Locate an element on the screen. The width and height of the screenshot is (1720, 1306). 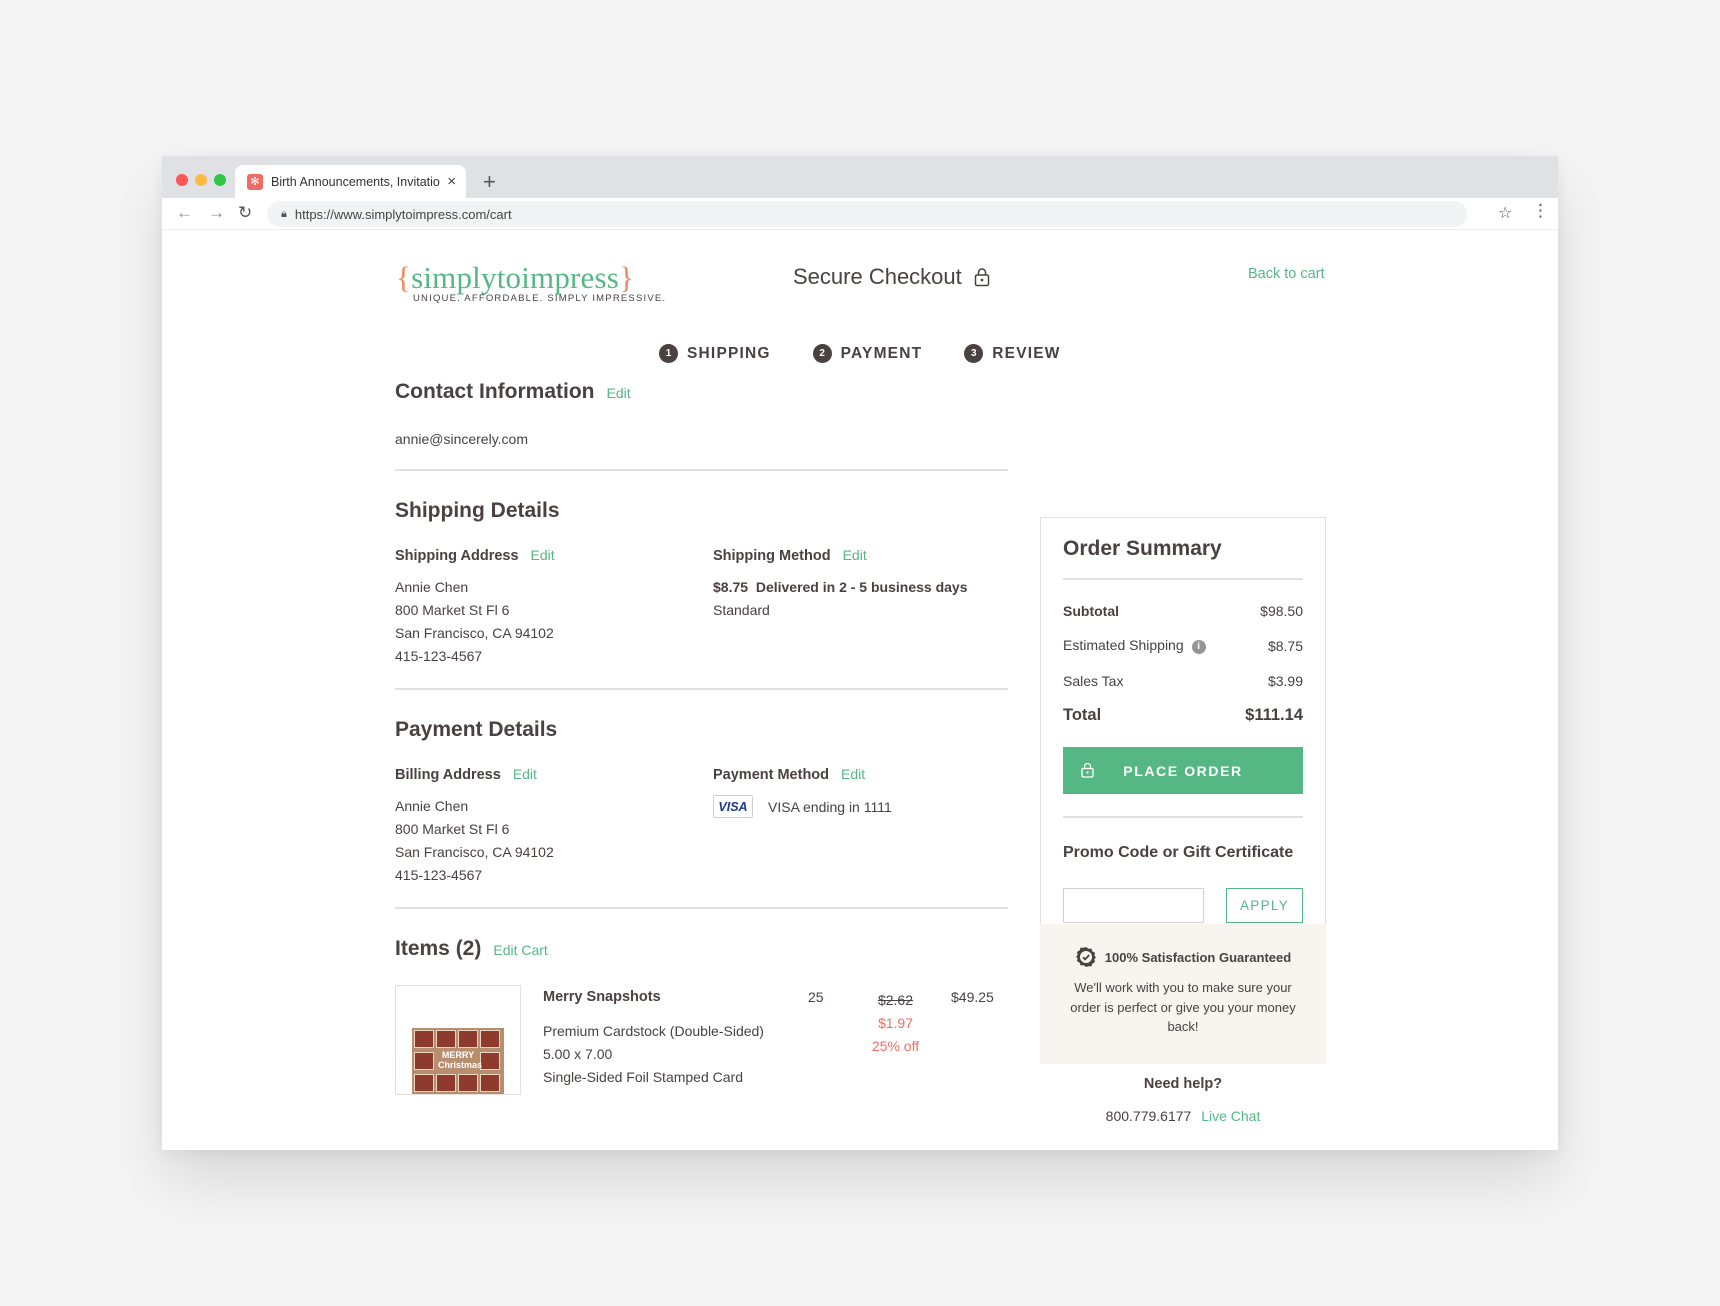
secure-checkout-heading: Secure Checkout is located at coordinates (891, 277).